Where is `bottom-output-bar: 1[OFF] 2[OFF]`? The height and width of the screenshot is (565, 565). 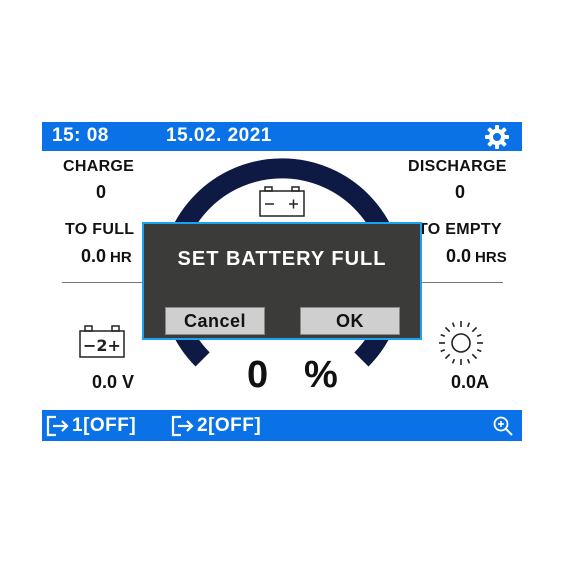
bottom-output-bar: 1[OFF] 2[OFF] is located at coordinates (282, 425).